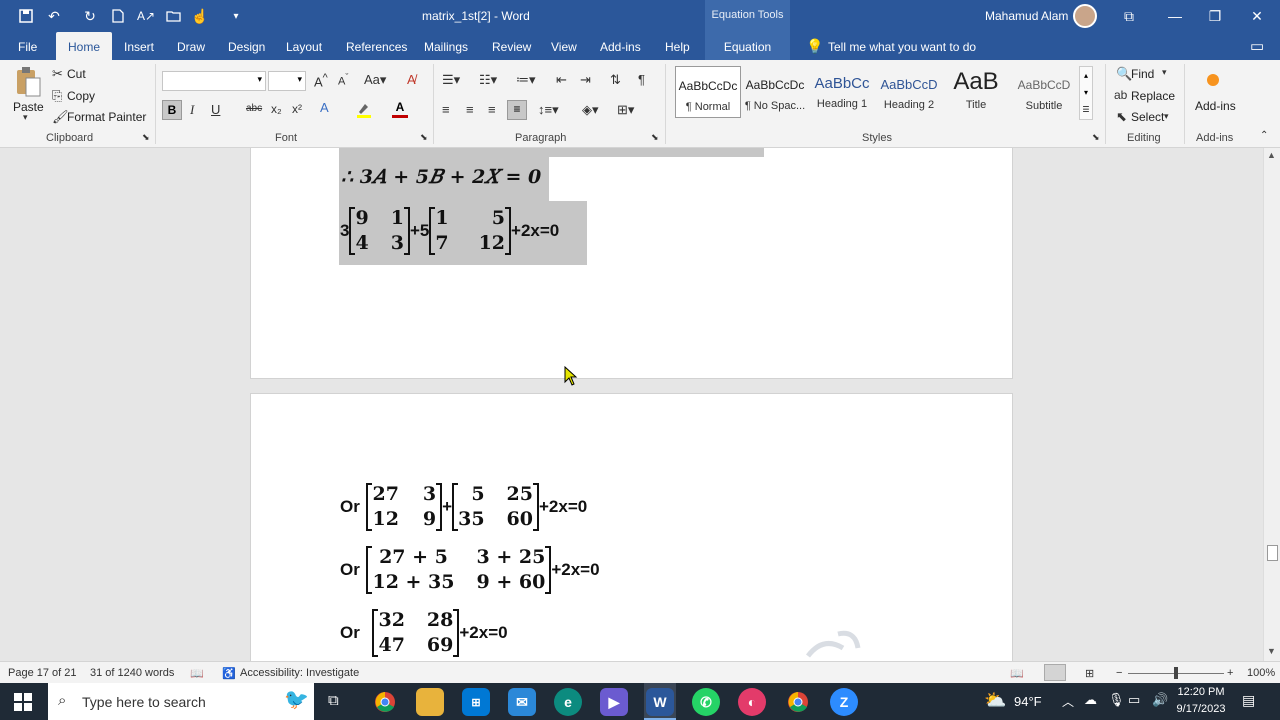 This screenshot has width=1280, height=720. I want to click on highlight-icon, so click(364, 110).